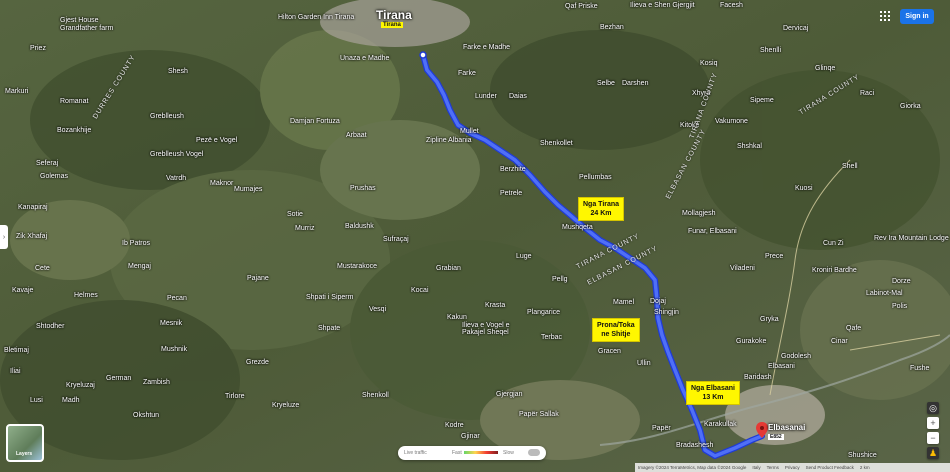  What do you see at coordinates (933, 408) in the screenshot?
I see `my-location-icon: ◎` at bounding box center [933, 408].